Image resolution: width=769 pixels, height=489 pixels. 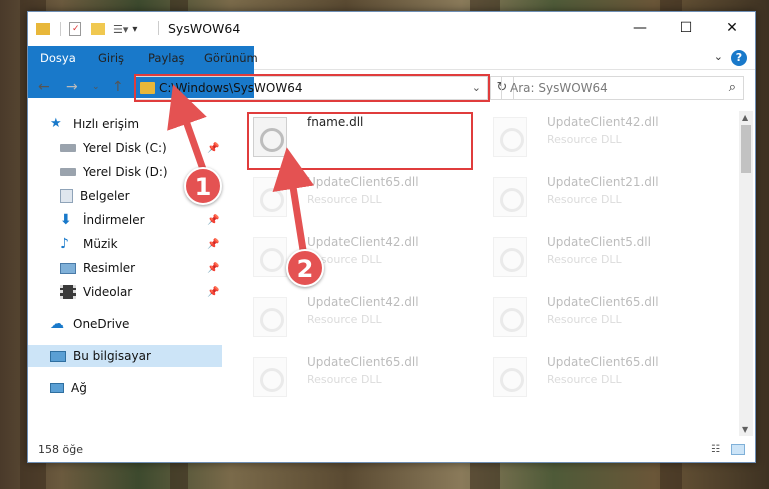 What do you see at coordinates (745, 117) in the screenshot?
I see `scroll-up-icon: ▲` at bounding box center [745, 117].